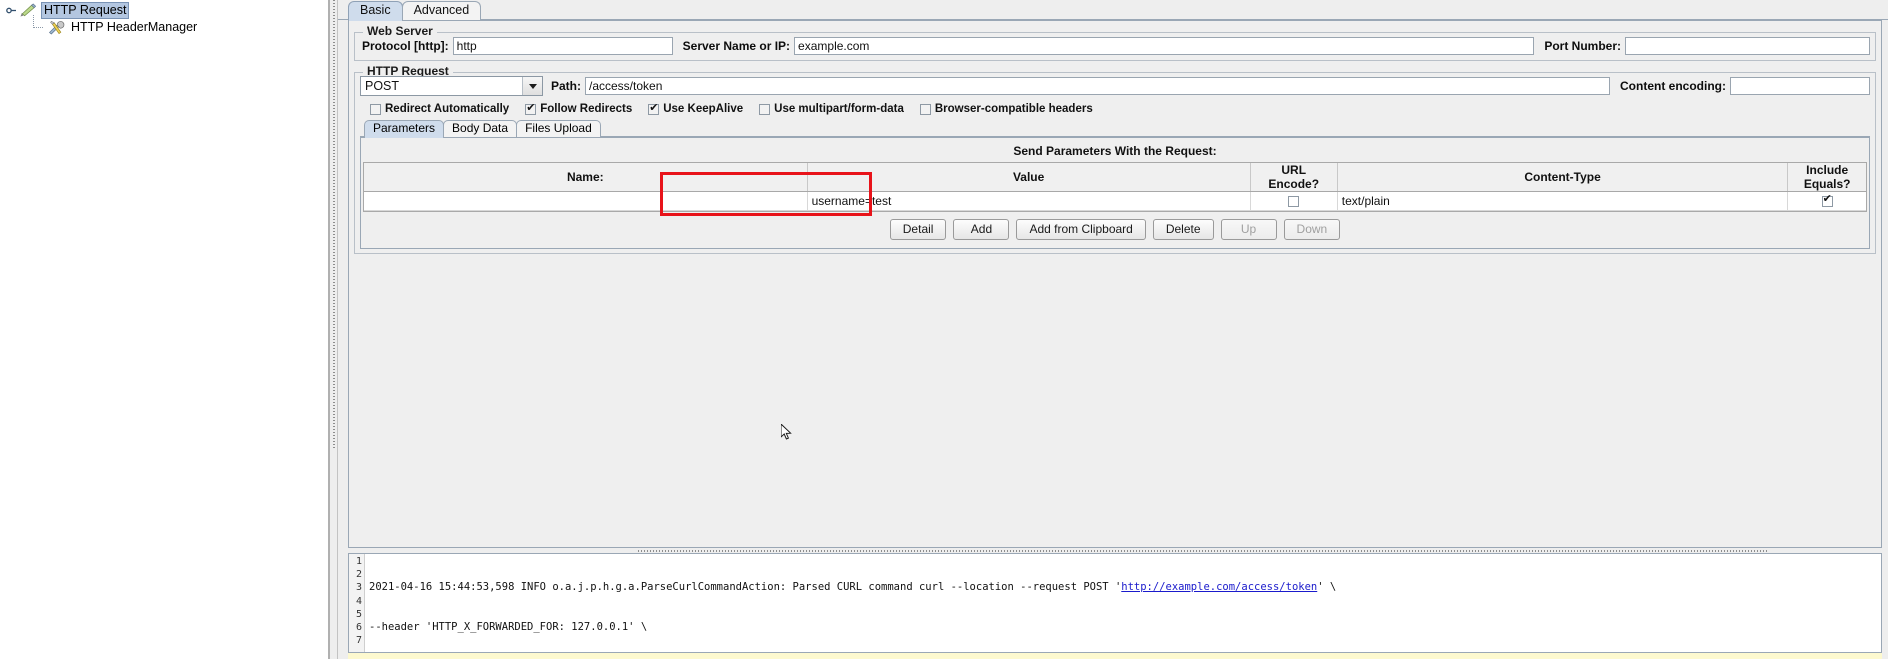 The image size is (1888, 659). I want to click on checkbox-use-multipart-form-data: Use multipart/form-data, so click(831, 109).